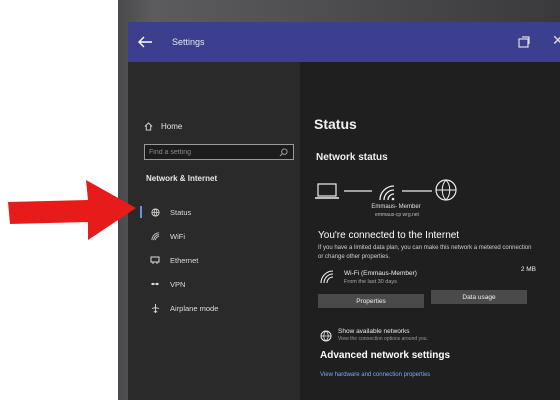 The height and width of the screenshot is (400, 560). What do you see at coordinates (172, 126) in the screenshot?
I see `sidebar-item-home-label: Home` at bounding box center [172, 126].